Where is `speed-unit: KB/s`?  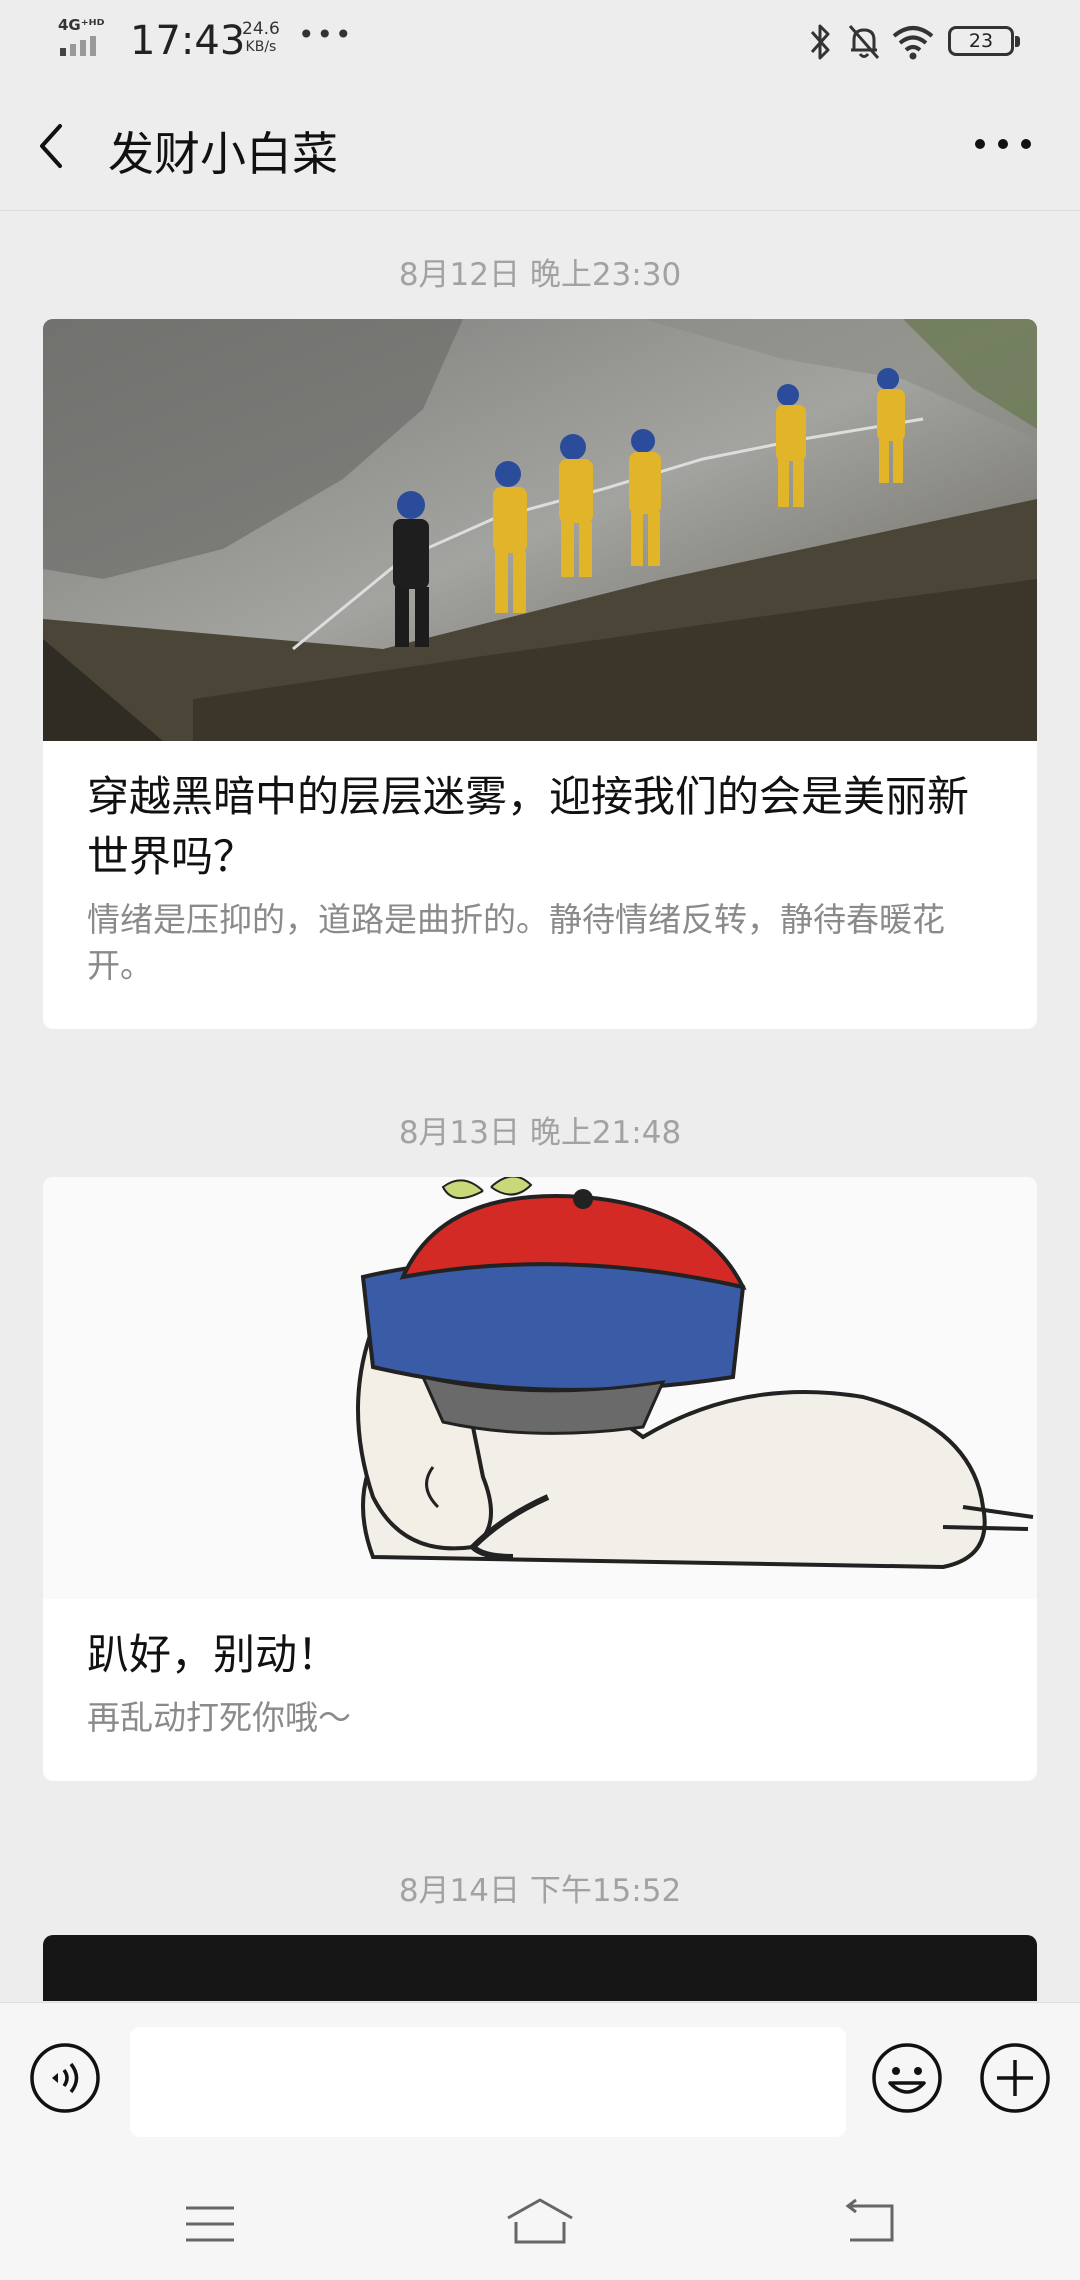
speed-unit: KB/s is located at coordinates (261, 47).